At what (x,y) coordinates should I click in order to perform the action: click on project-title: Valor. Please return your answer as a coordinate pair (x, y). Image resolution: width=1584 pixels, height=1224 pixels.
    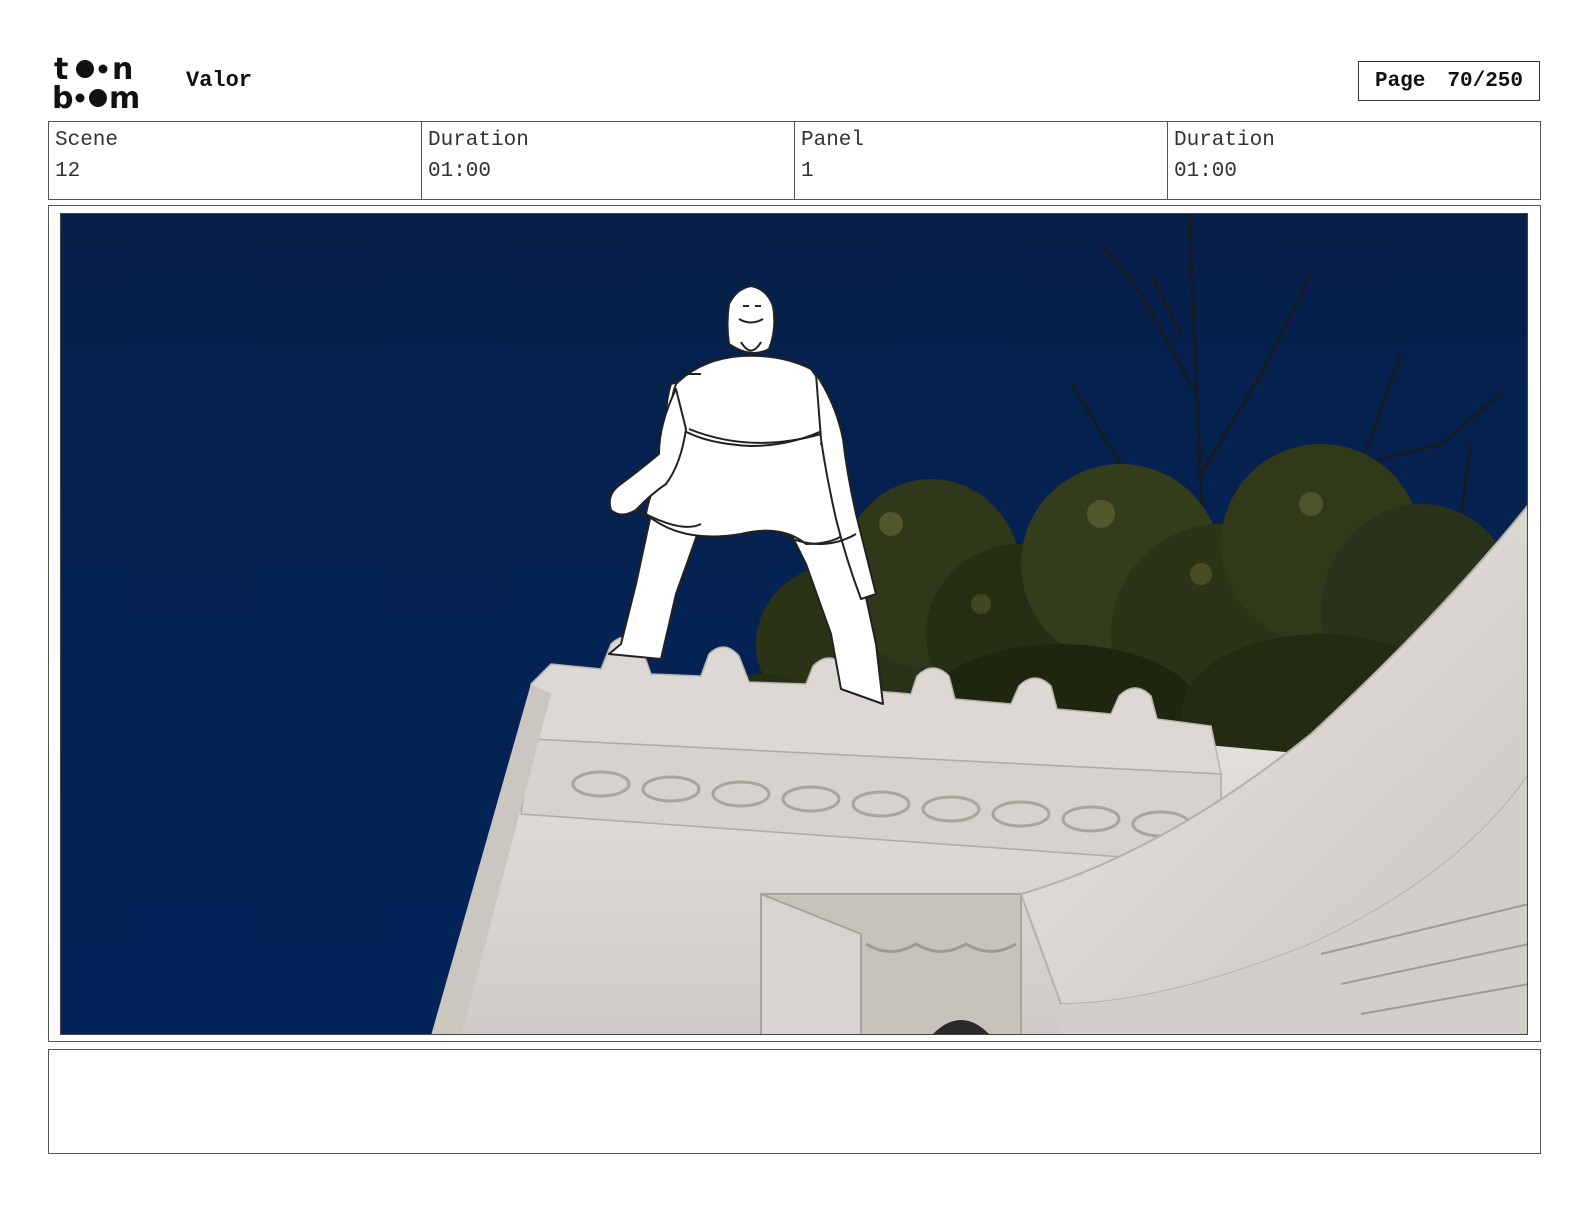
    Looking at the image, I should click on (219, 80).